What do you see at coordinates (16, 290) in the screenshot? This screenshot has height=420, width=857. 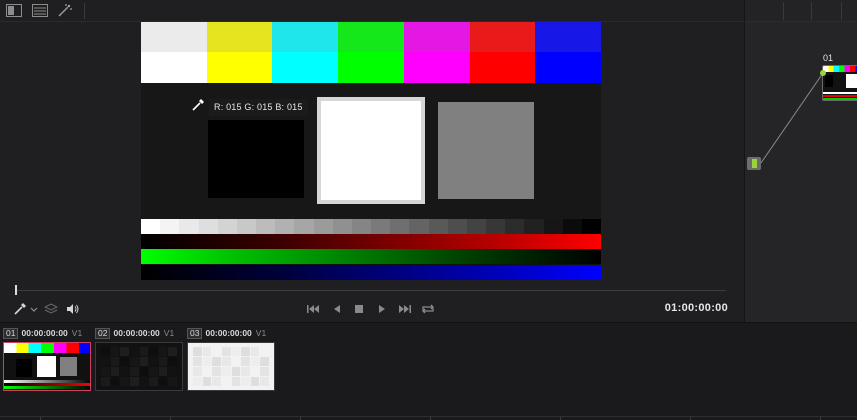 I see `playhead` at bounding box center [16, 290].